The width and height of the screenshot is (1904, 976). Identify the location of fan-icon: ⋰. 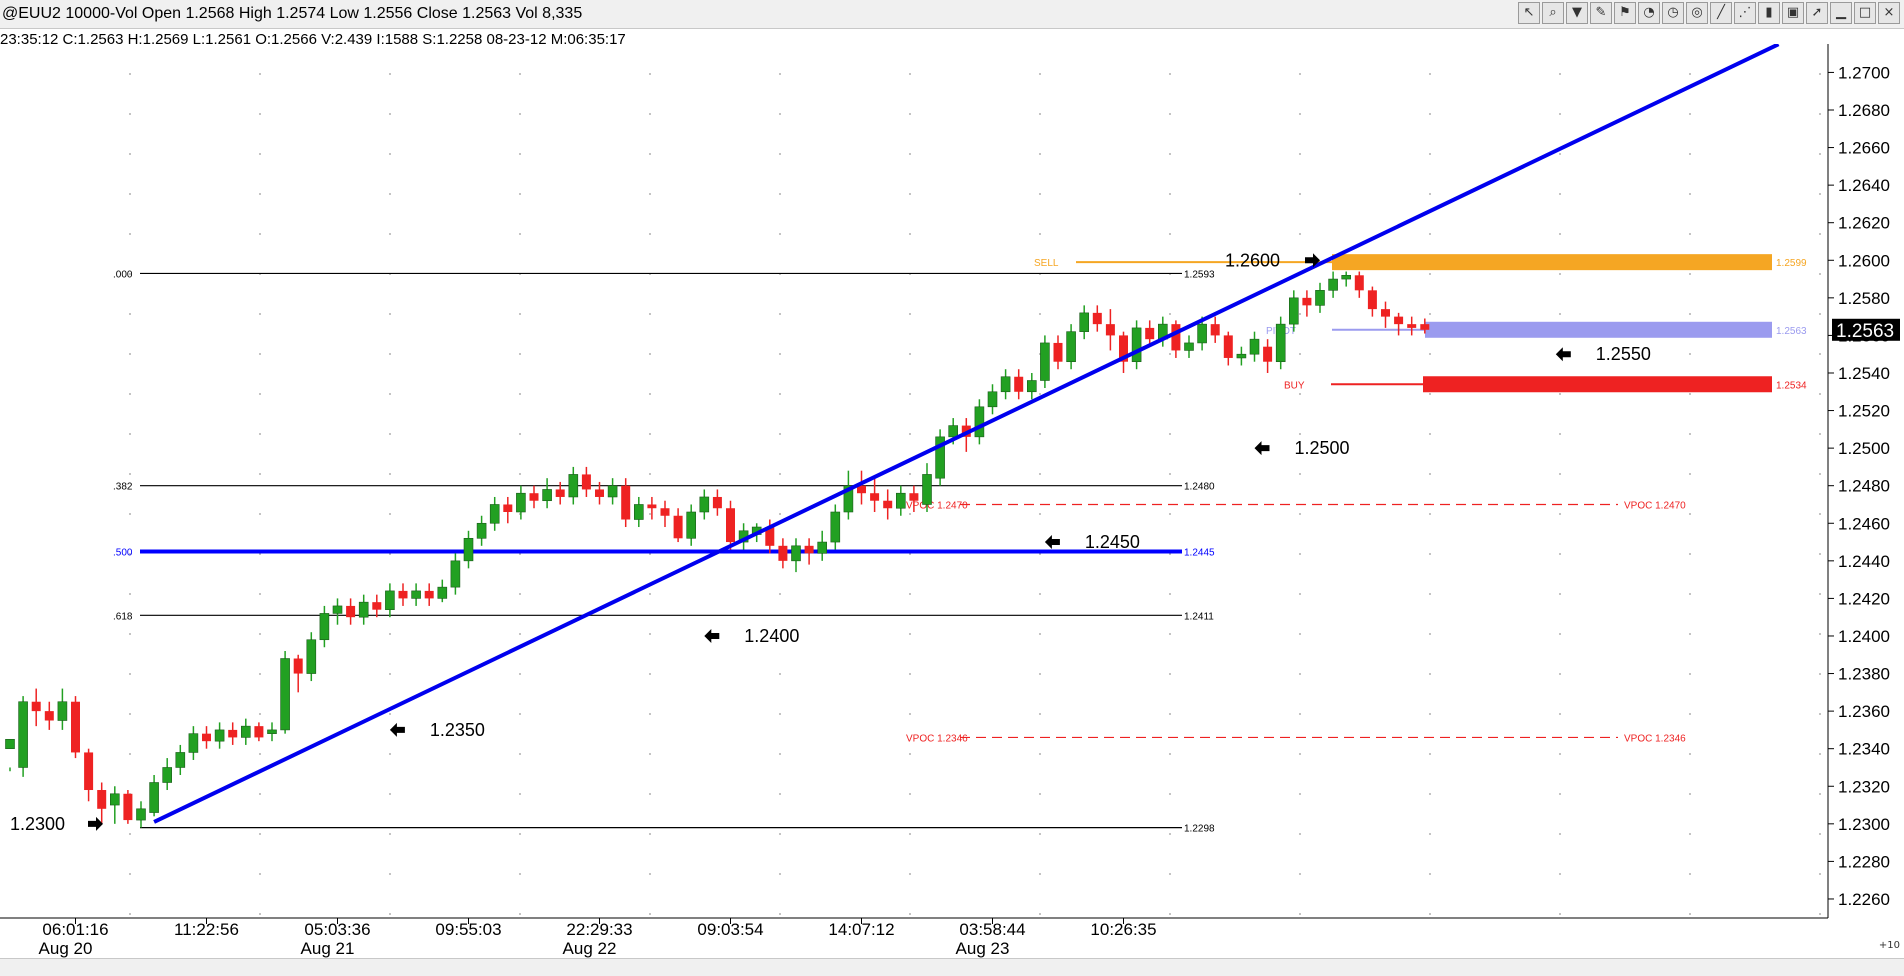
(1745, 13).